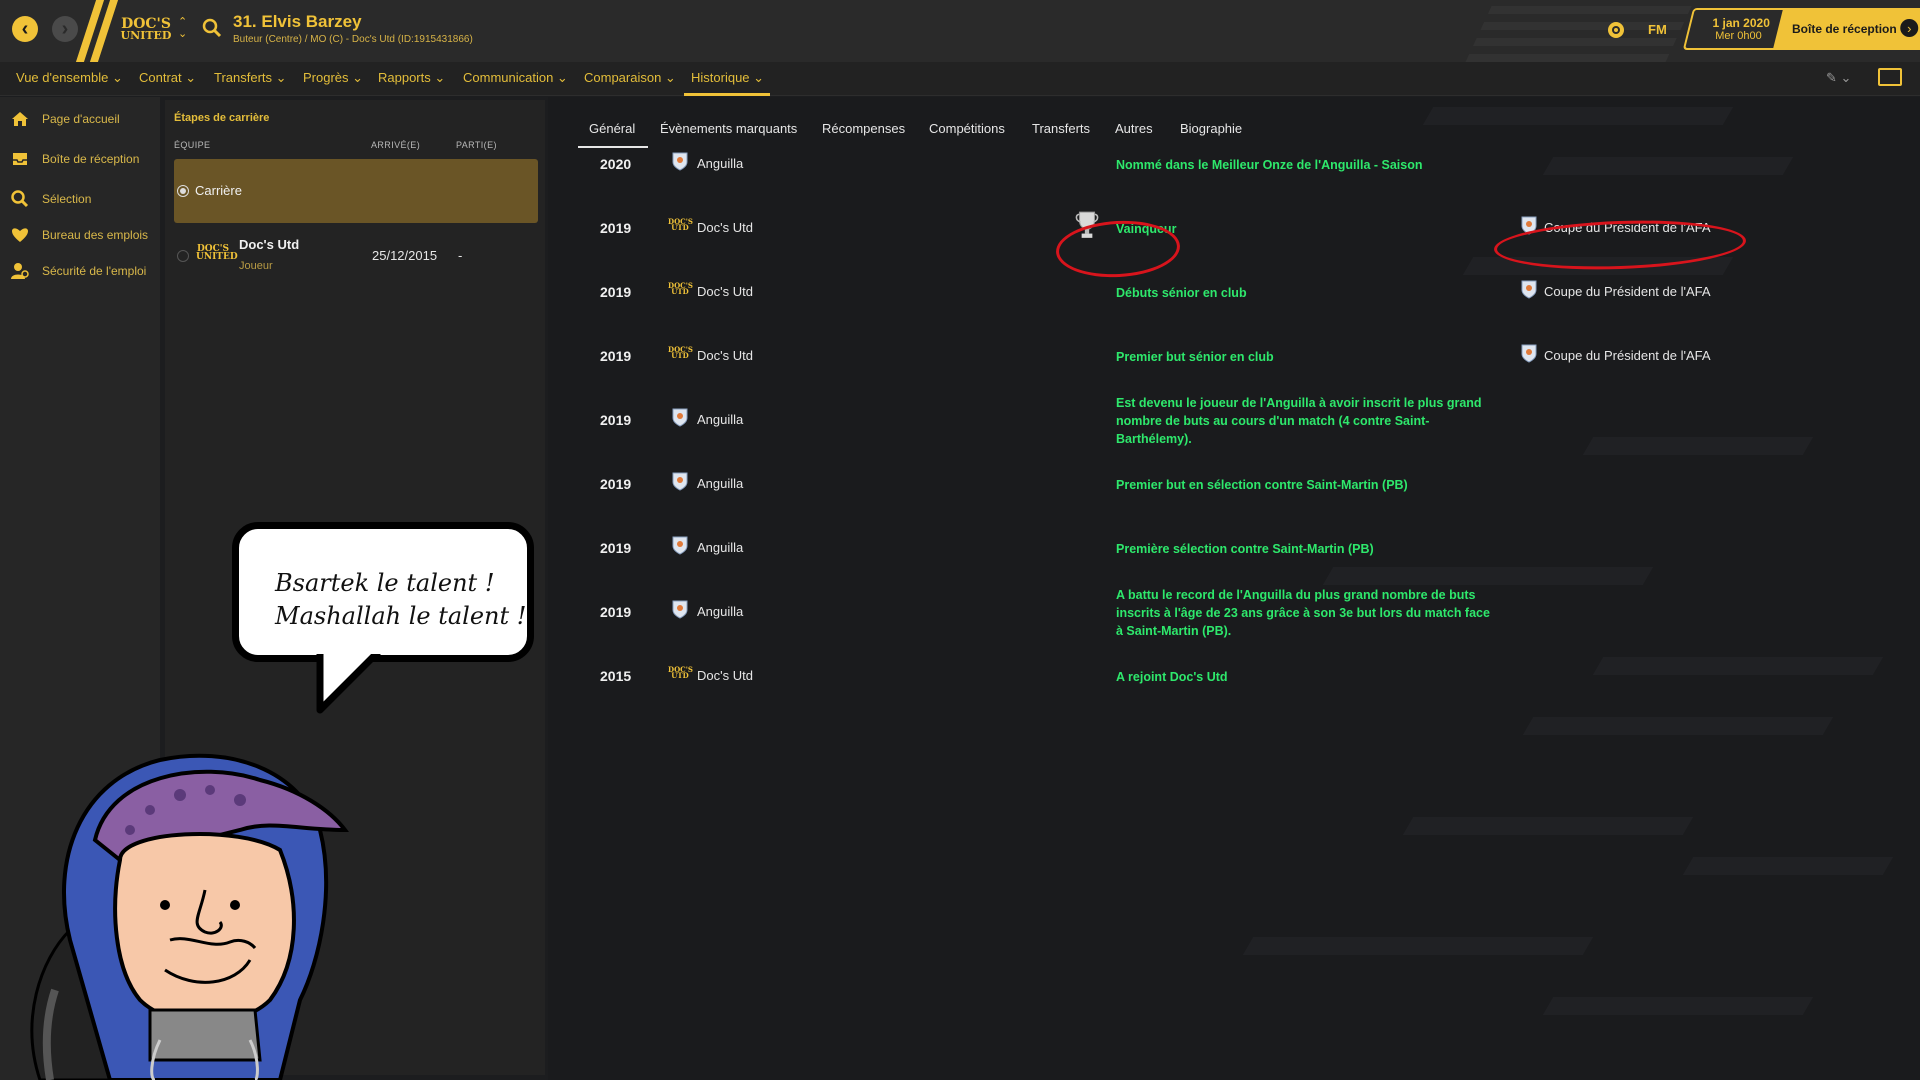 This screenshot has height=1080, width=1920. What do you see at coordinates (250, 78) in the screenshot?
I see `menu-transfers: Transferts ⌄` at bounding box center [250, 78].